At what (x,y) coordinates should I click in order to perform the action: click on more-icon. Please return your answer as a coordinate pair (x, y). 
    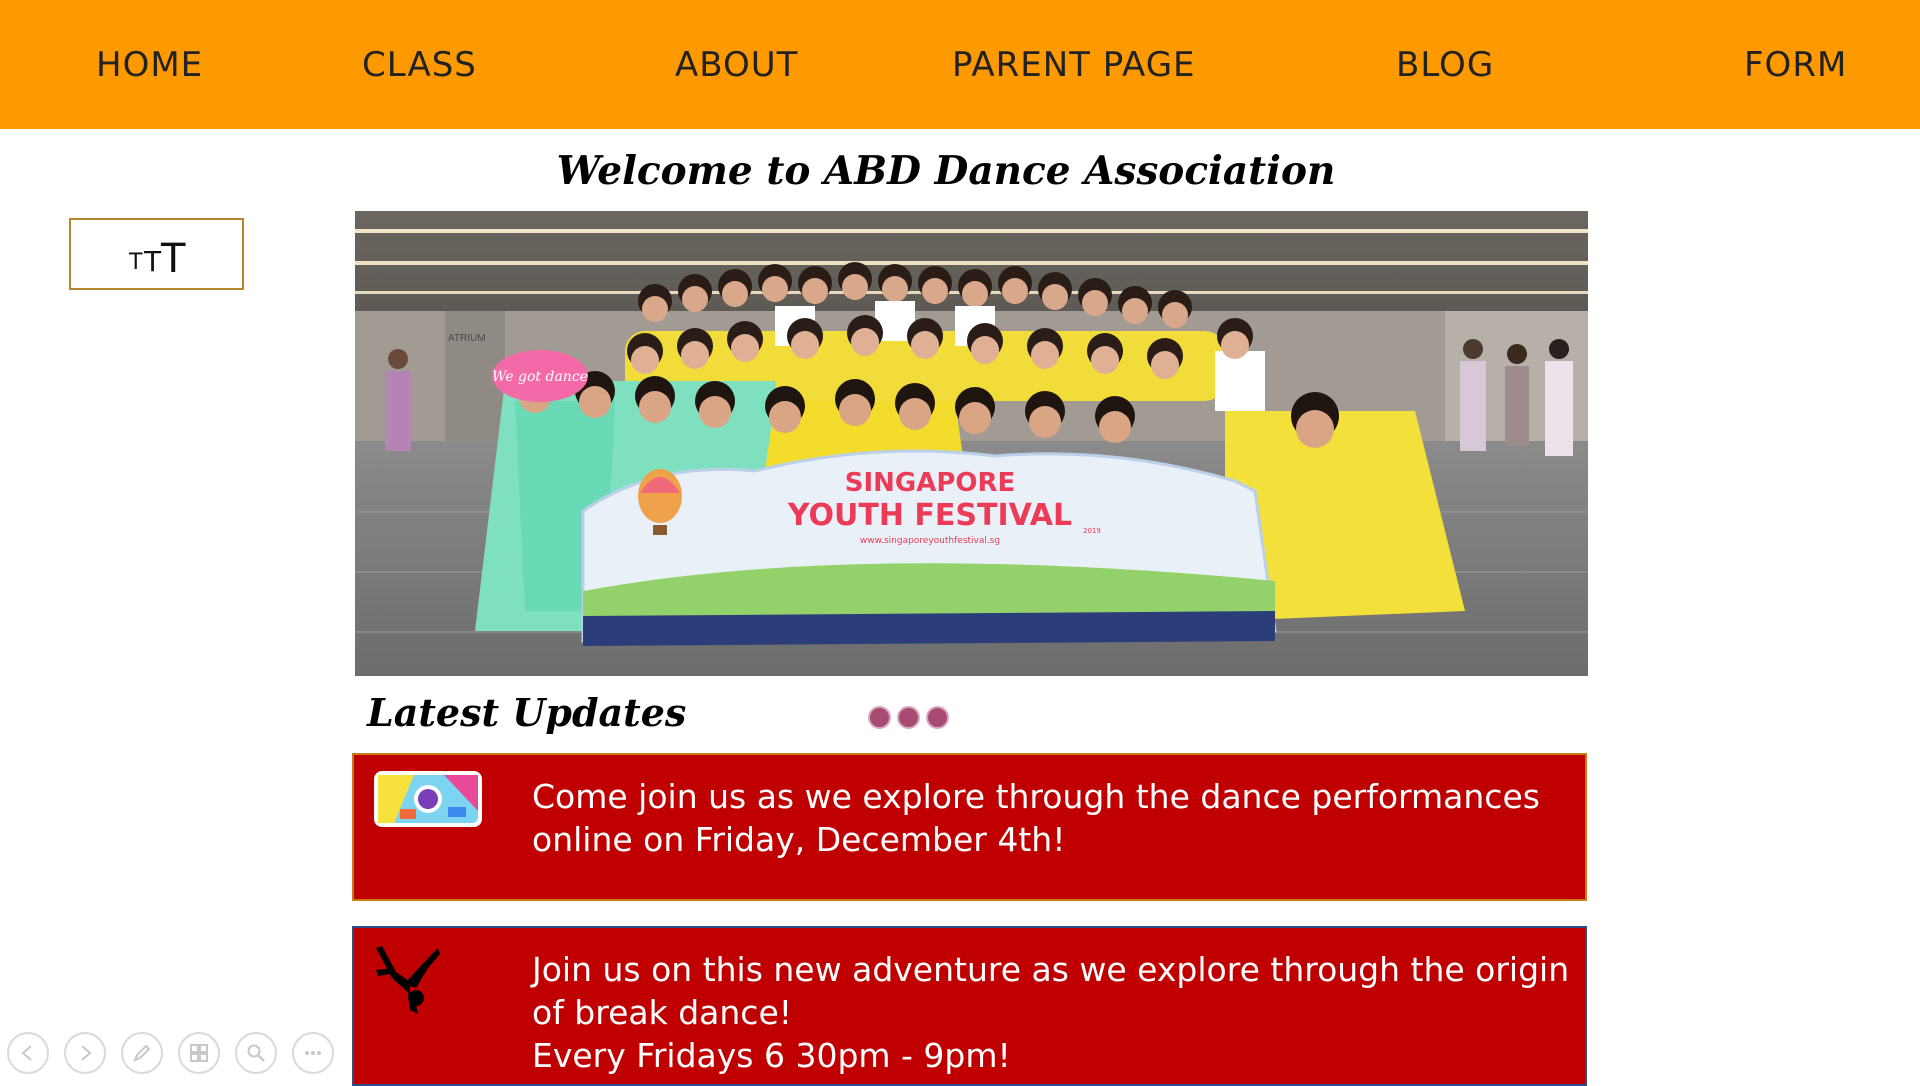
    Looking at the image, I should click on (313, 1053).